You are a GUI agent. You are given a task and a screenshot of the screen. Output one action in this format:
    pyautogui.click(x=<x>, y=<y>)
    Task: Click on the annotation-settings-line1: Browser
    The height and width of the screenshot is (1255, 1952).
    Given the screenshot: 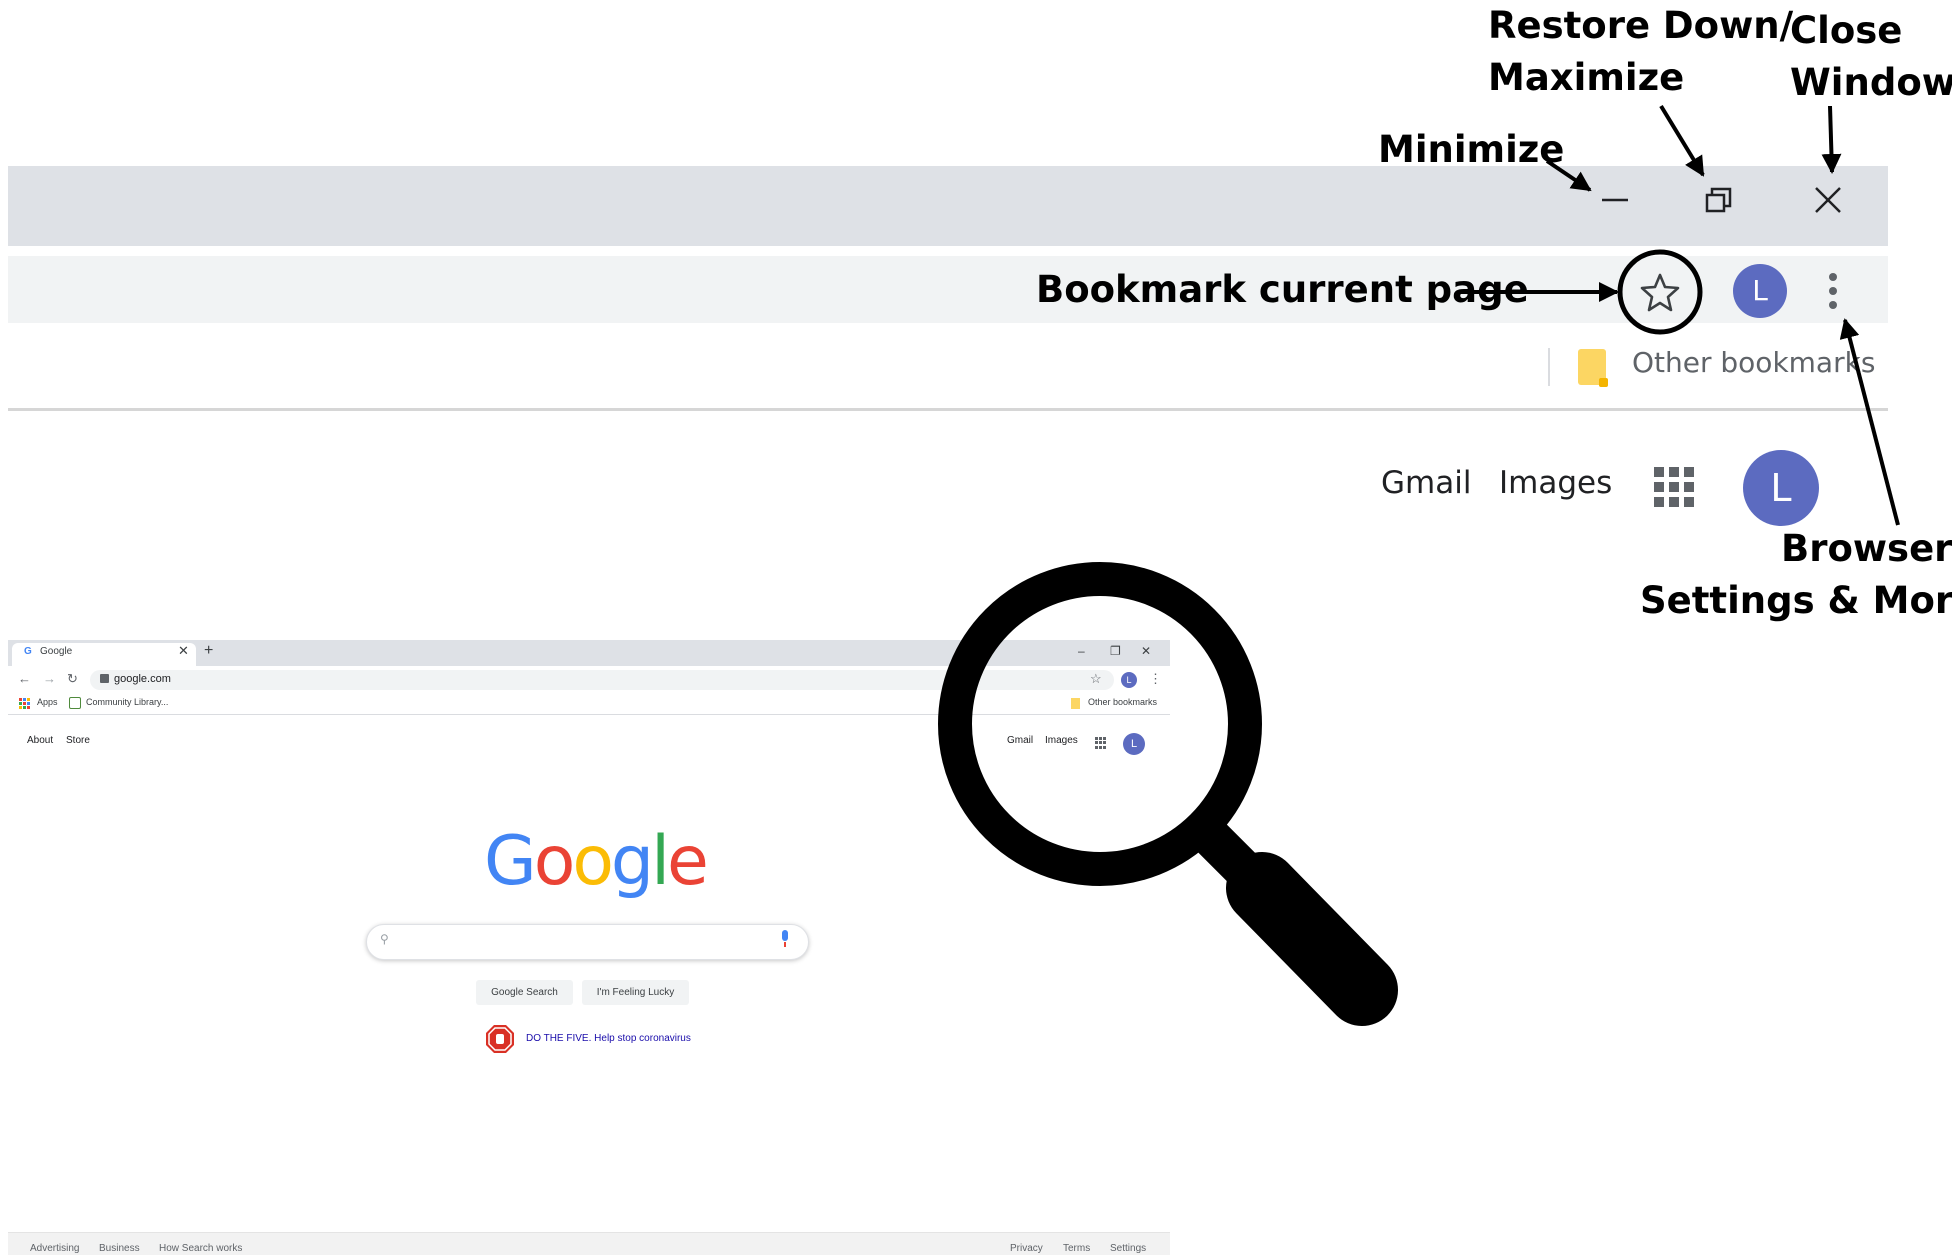 What is the action you would take?
    pyautogui.click(x=1866, y=548)
    